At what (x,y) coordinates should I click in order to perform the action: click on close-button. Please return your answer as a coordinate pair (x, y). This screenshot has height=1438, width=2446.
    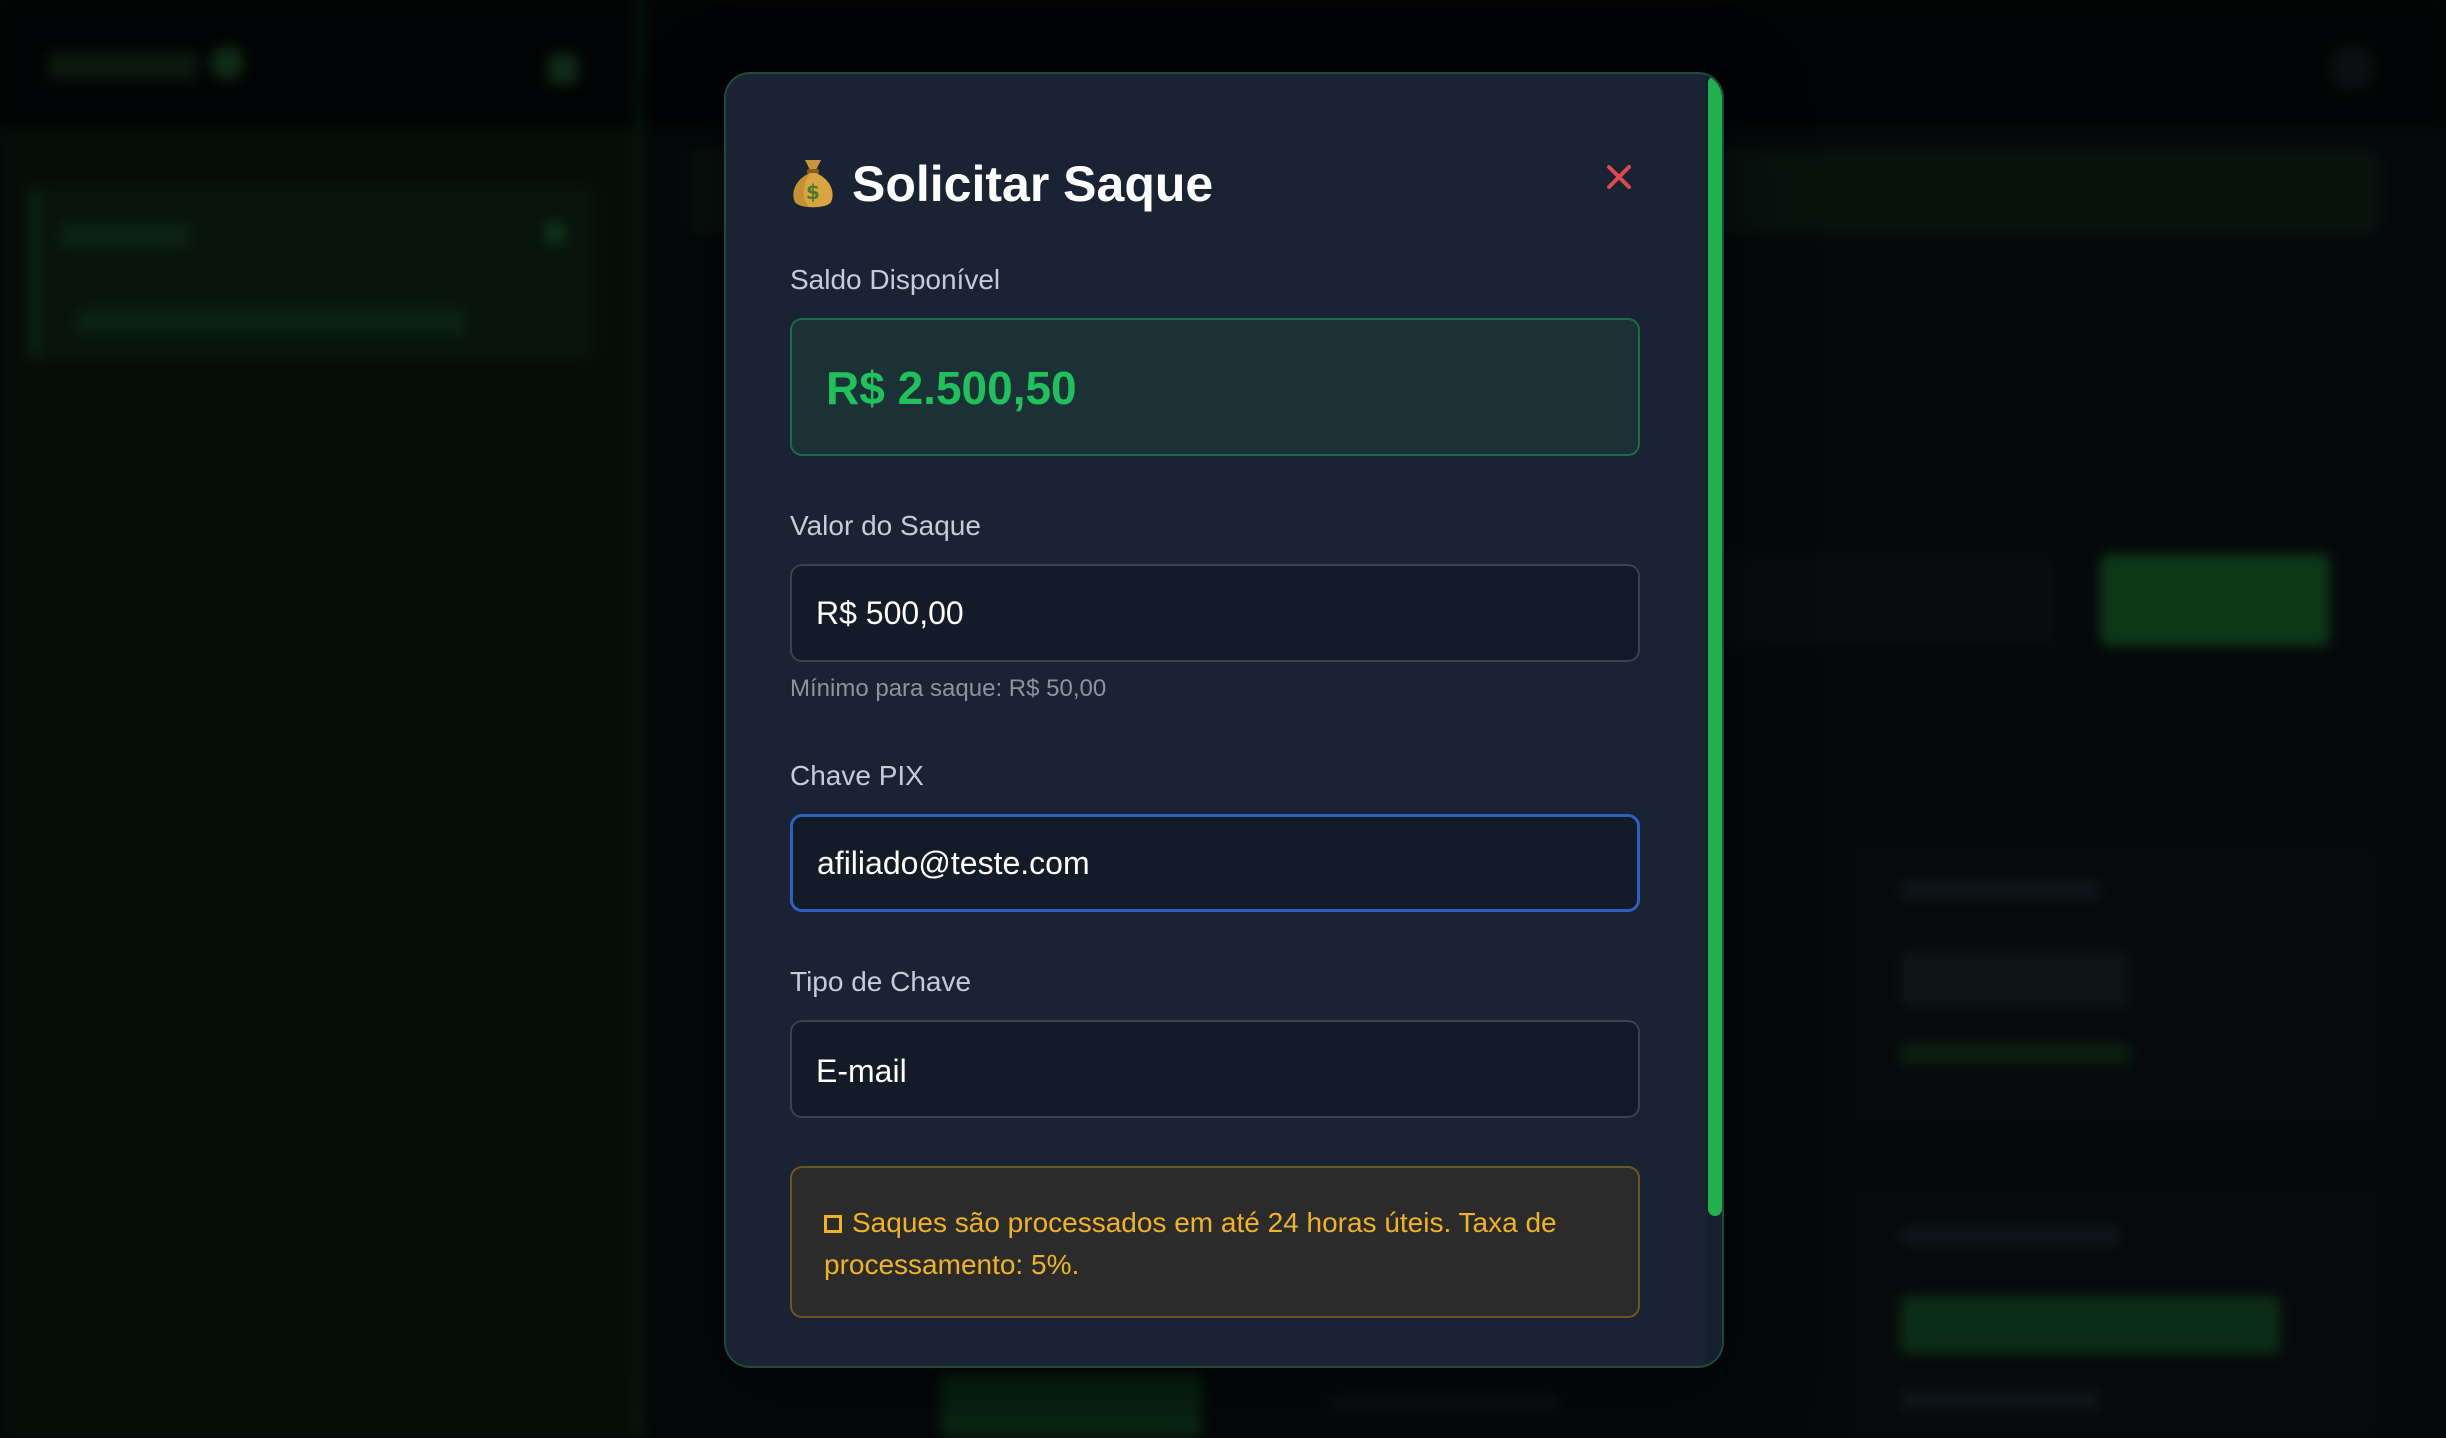
    Looking at the image, I should click on (1619, 177).